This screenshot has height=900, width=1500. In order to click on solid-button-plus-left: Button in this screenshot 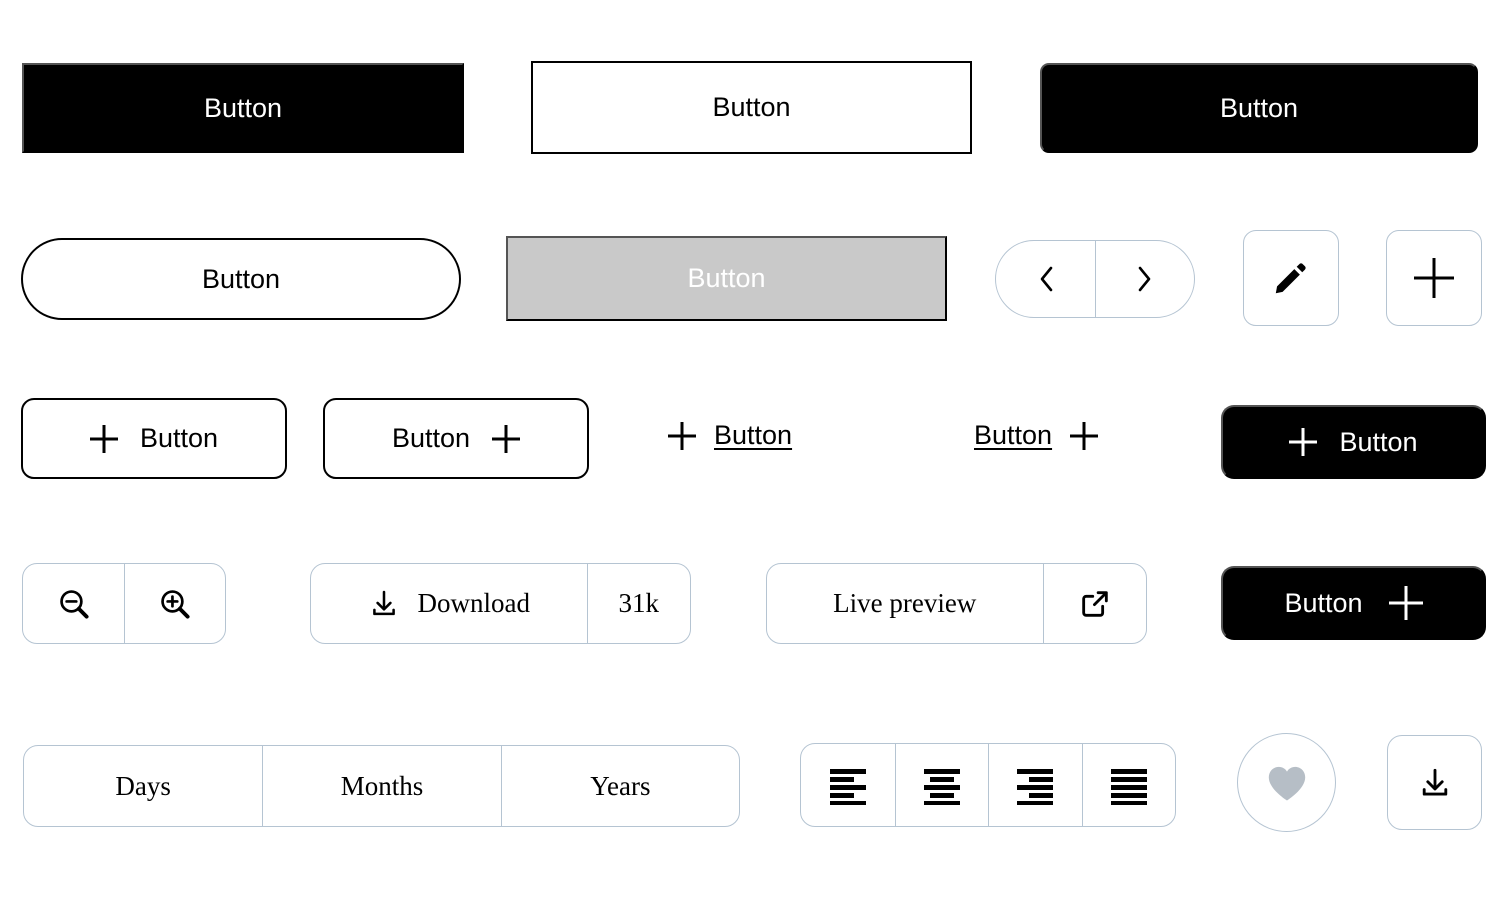, I will do `click(1353, 442)`.